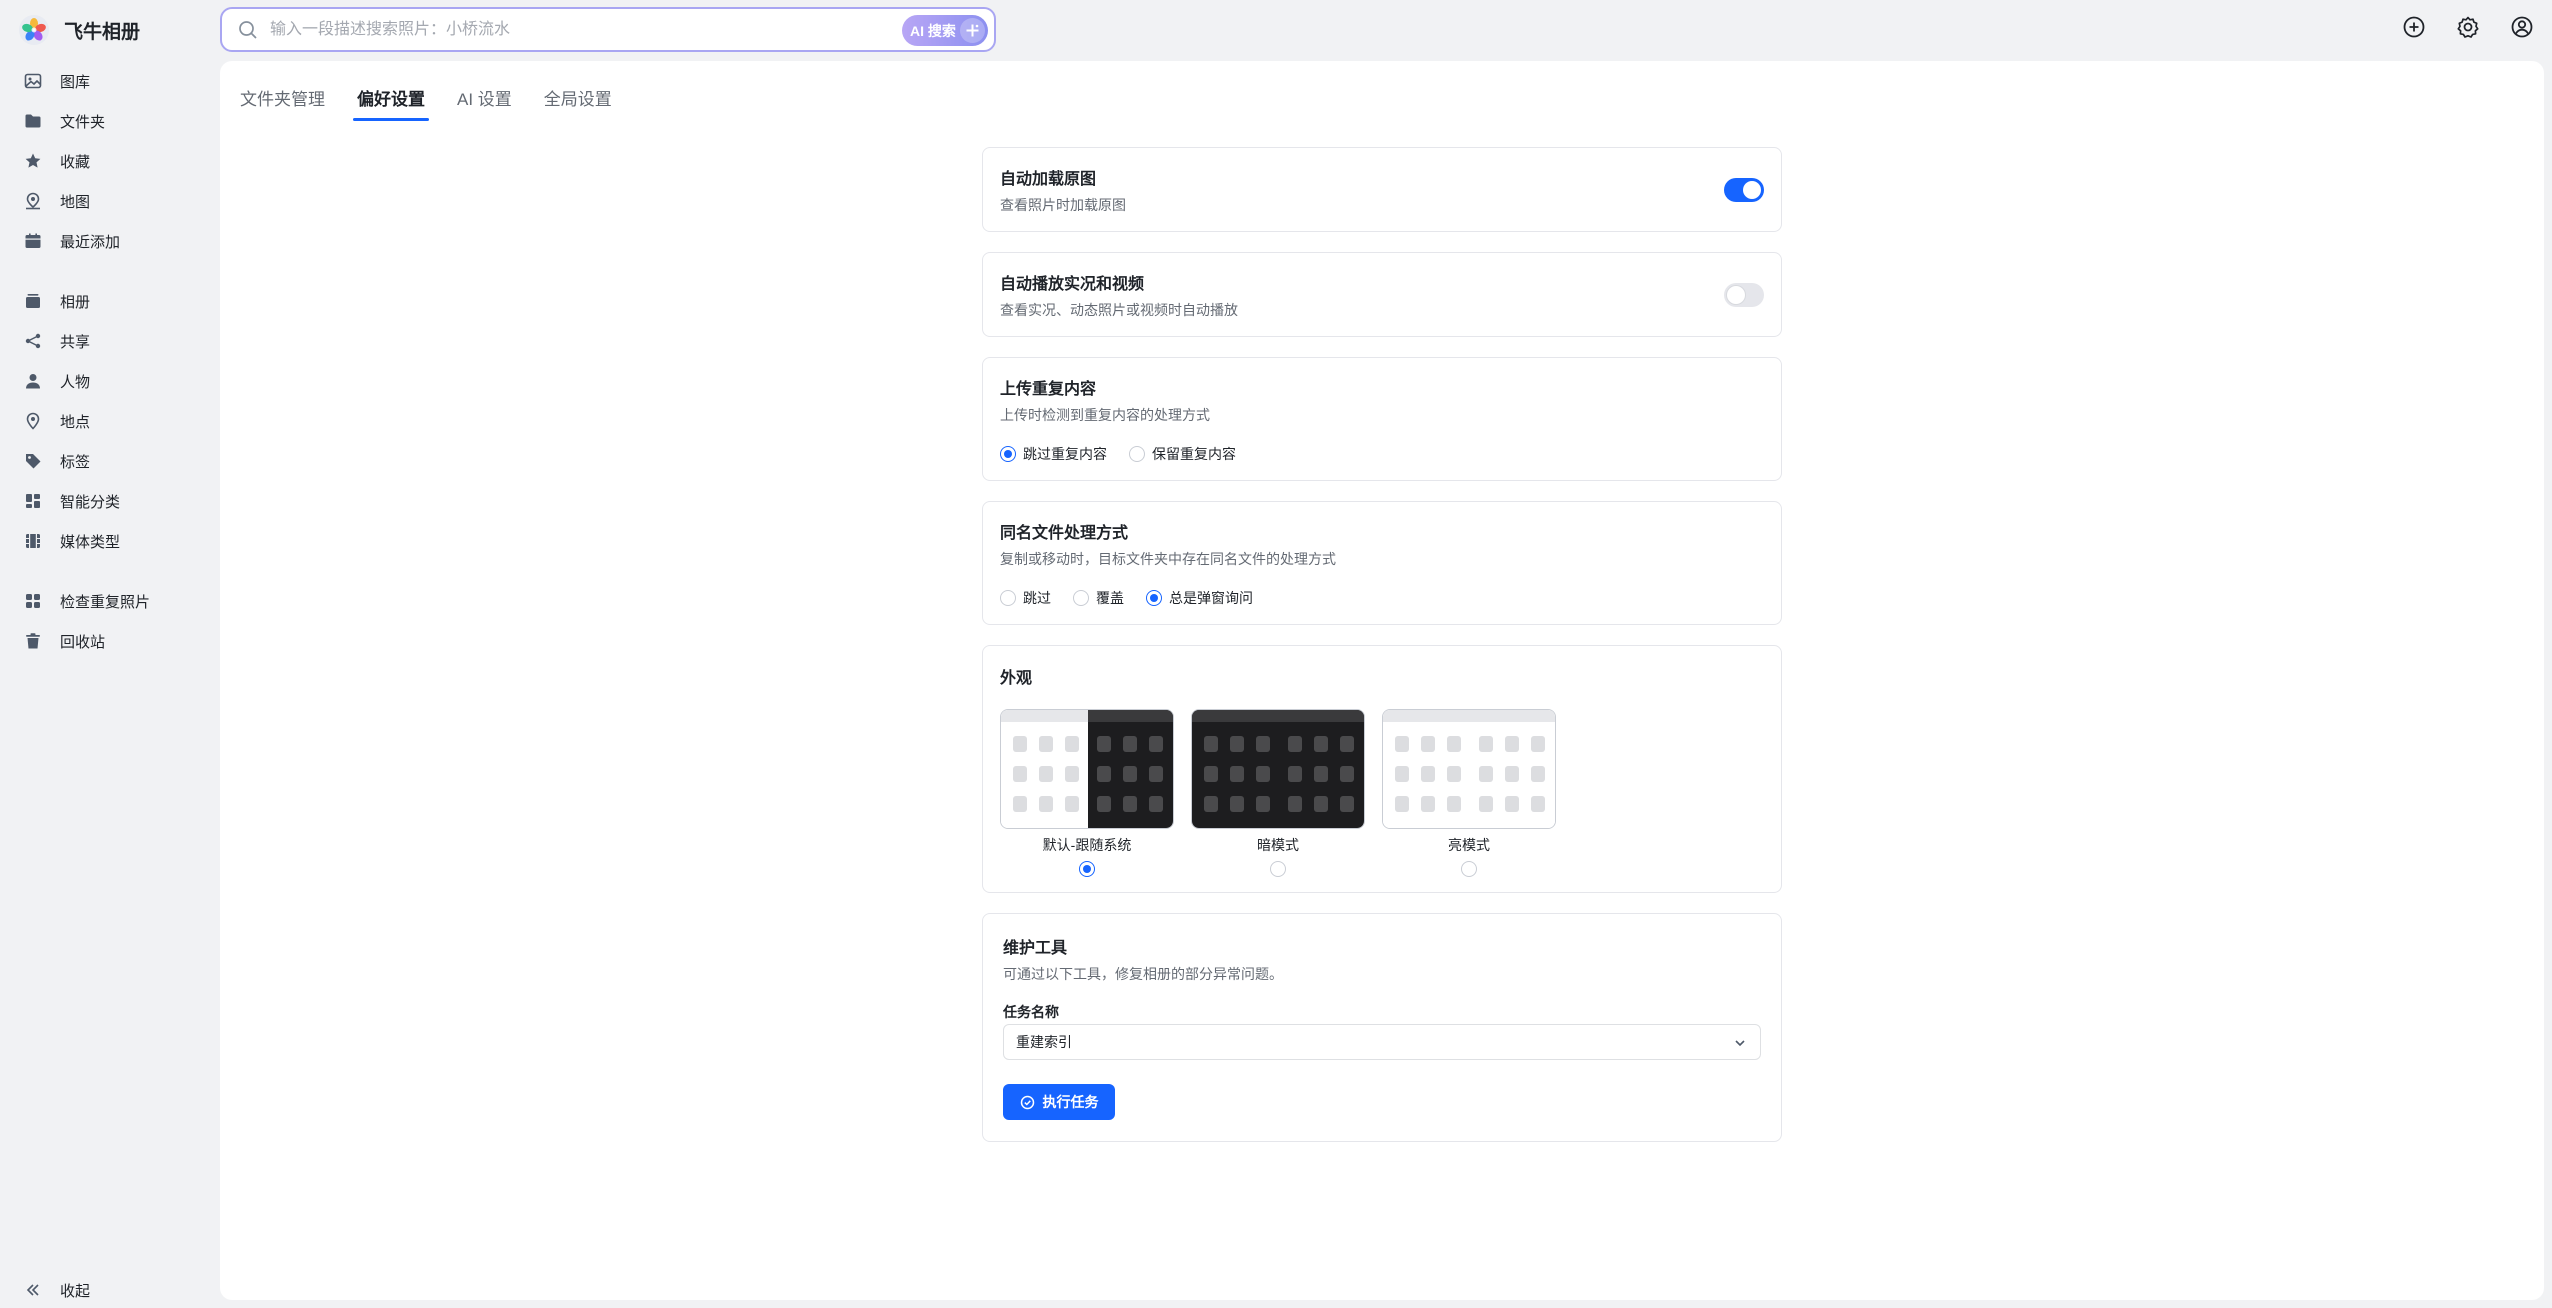  What do you see at coordinates (75, 382) in the screenshot?
I see `sidebar-item-label: 人物` at bounding box center [75, 382].